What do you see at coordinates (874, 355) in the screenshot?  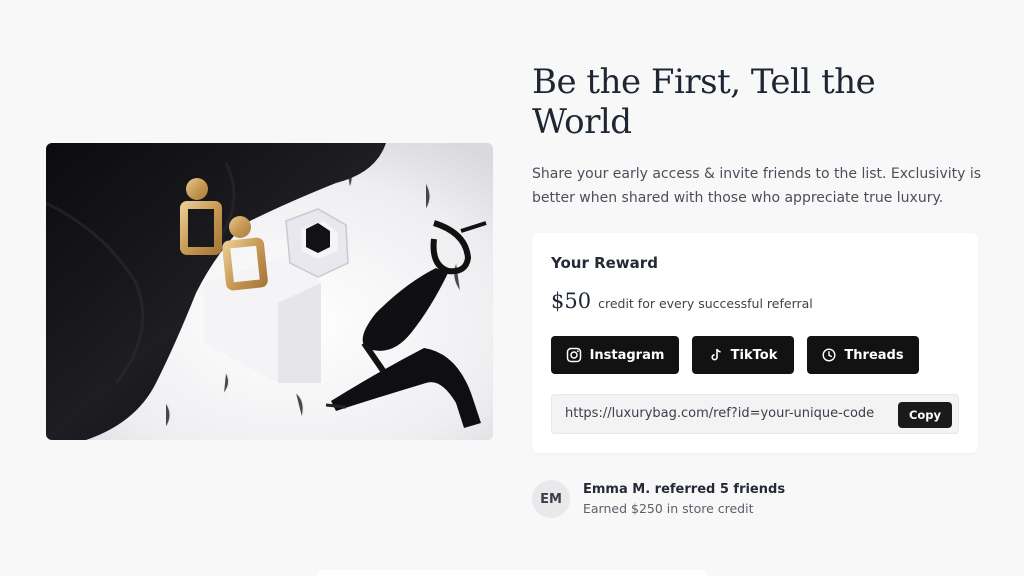 I see `threads-label: Threads` at bounding box center [874, 355].